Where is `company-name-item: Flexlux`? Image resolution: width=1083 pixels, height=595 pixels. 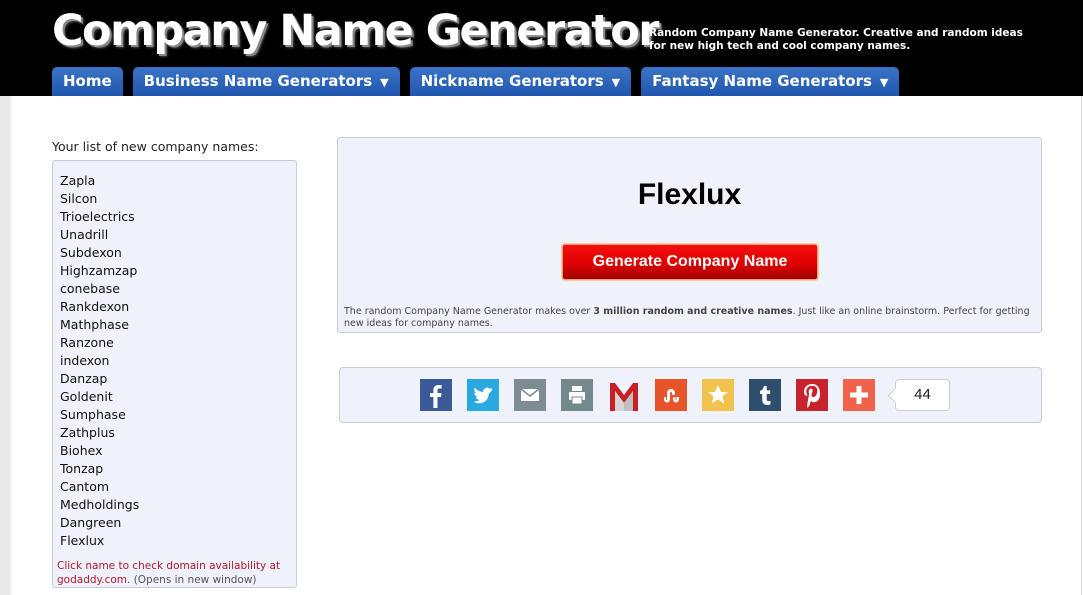 company-name-item: Flexlux is located at coordinates (99, 541).